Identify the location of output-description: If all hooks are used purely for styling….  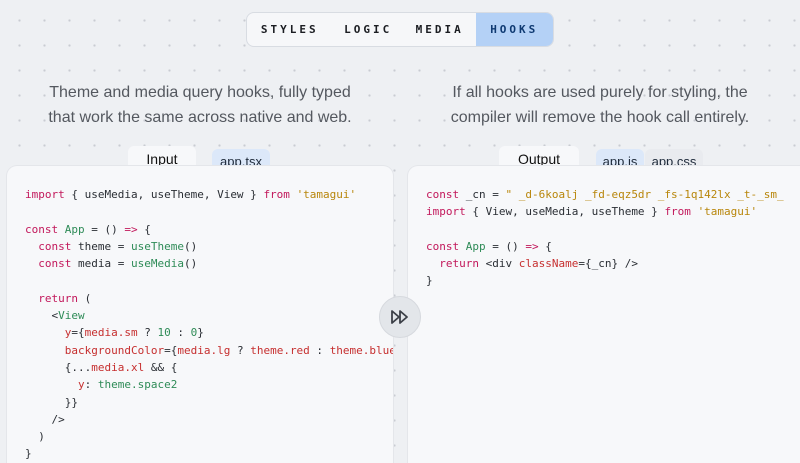
(600, 105).